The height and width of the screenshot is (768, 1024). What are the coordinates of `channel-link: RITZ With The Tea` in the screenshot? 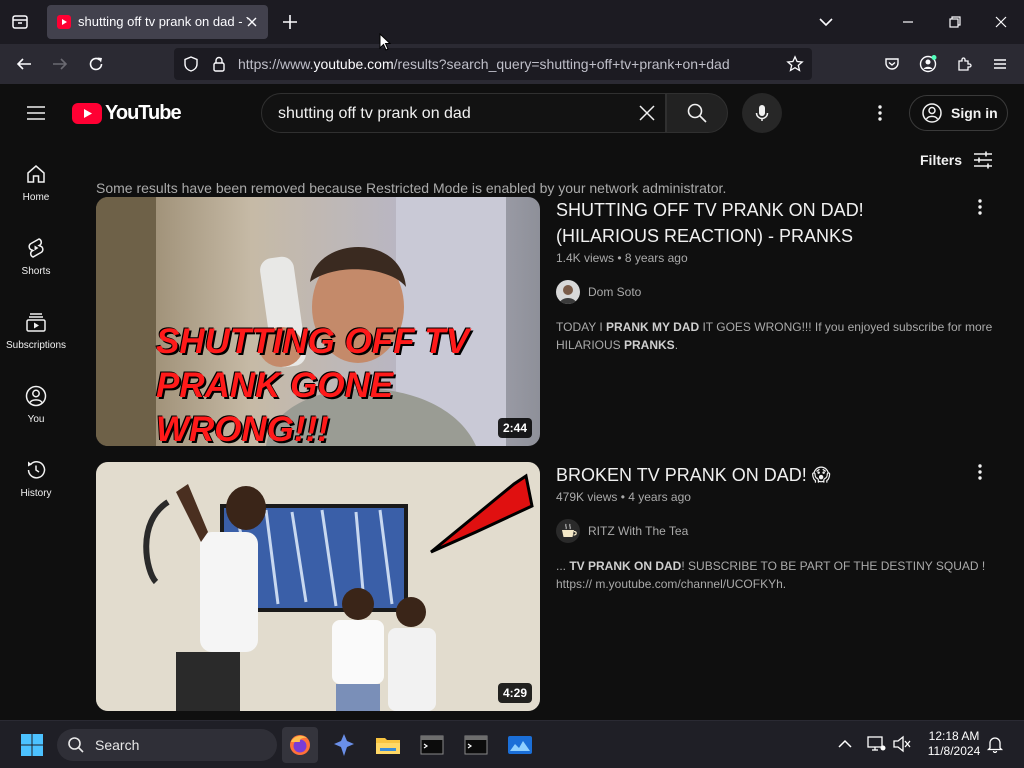 It's located at (622, 531).